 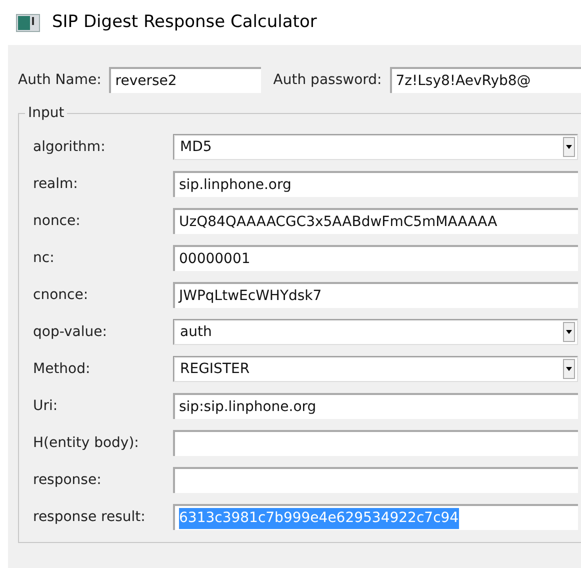 What do you see at coordinates (56, 184) in the screenshot?
I see `field-label: realm:` at bounding box center [56, 184].